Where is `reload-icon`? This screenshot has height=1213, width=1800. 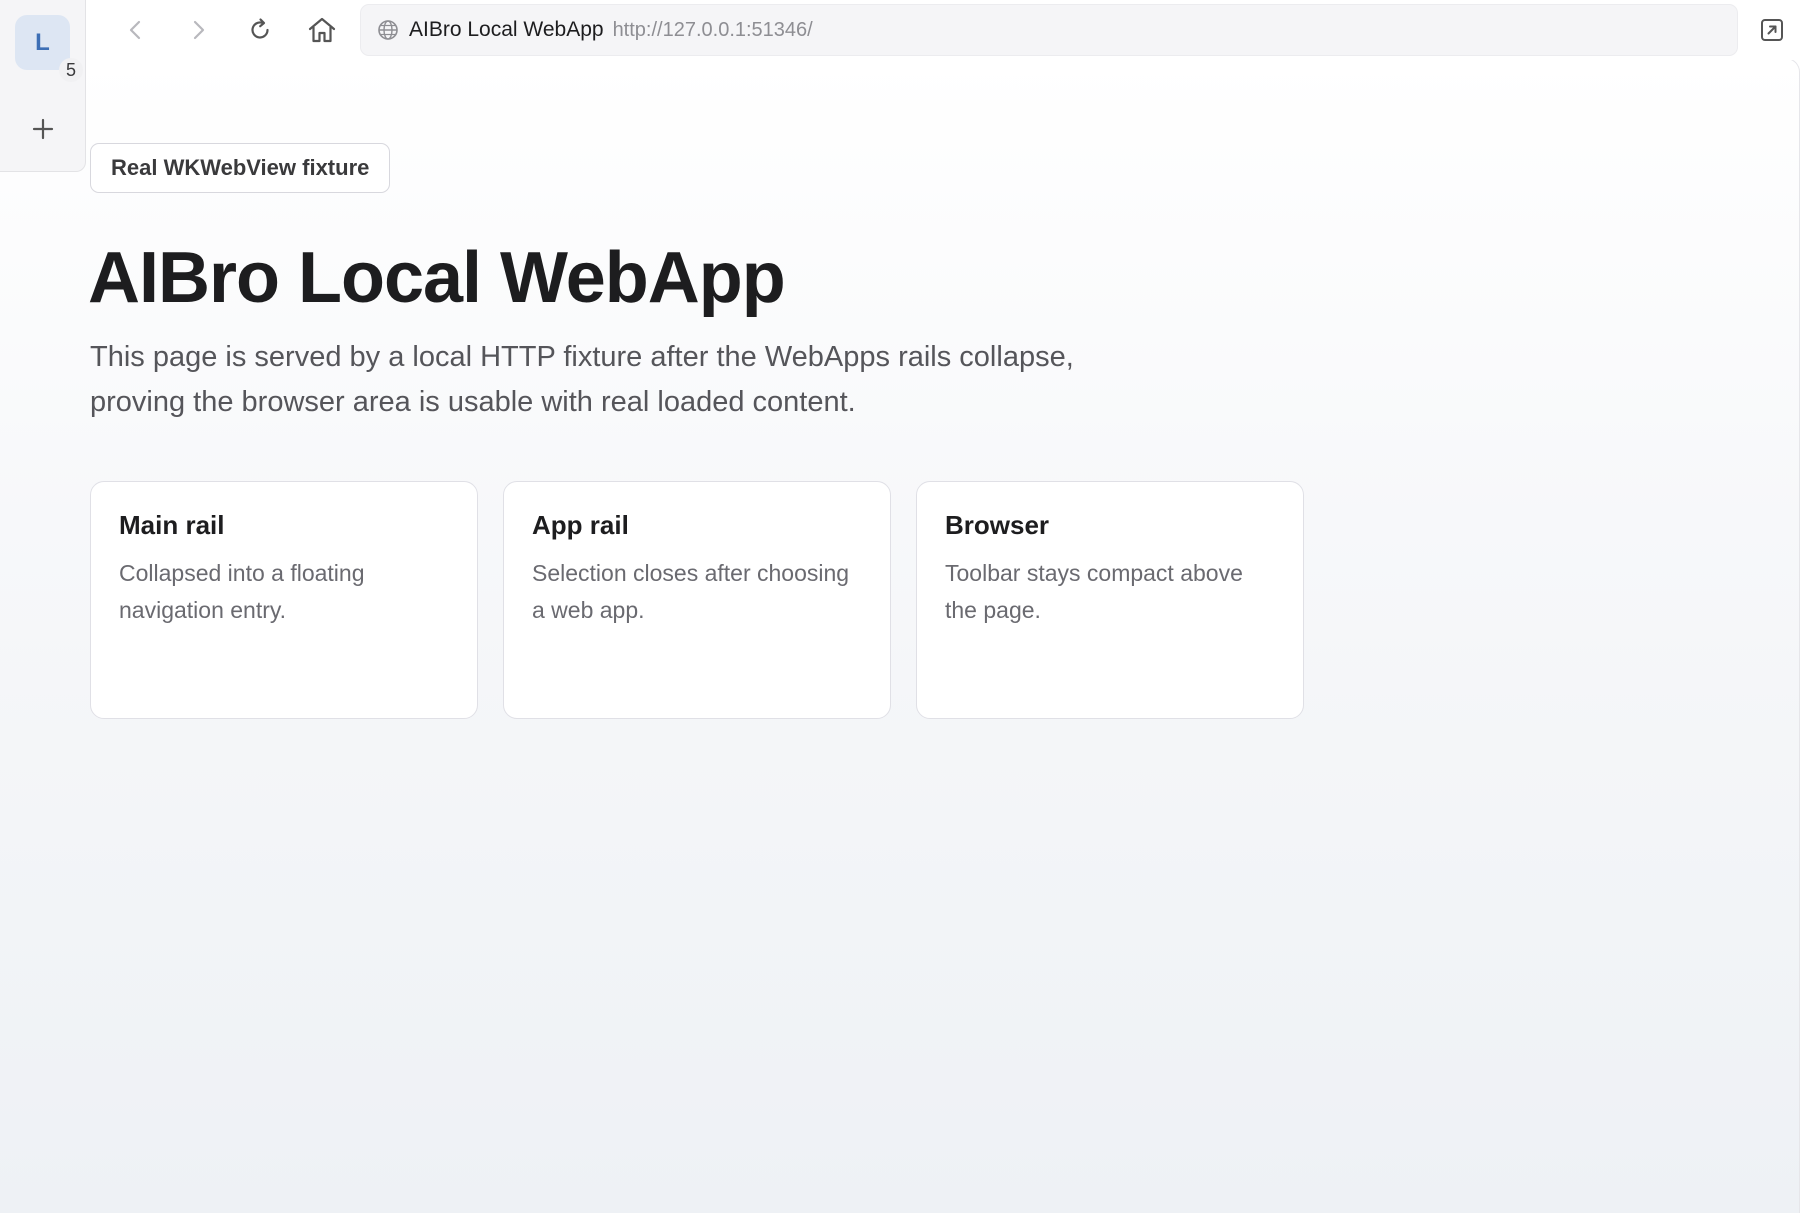 reload-icon is located at coordinates (260, 28).